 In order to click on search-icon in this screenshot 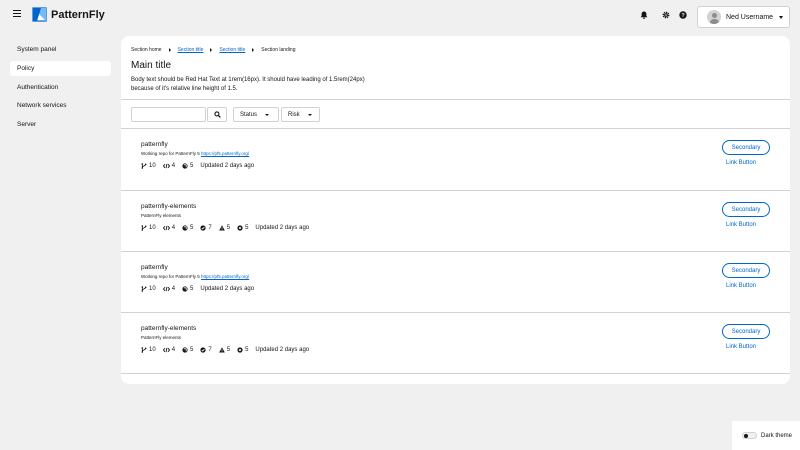, I will do `click(217, 114)`.